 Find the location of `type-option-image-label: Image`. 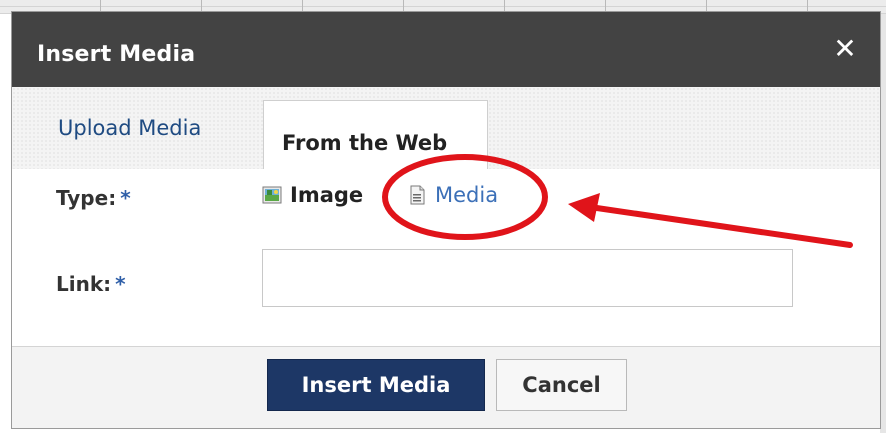

type-option-image-label: Image is located at coordinates (327, 195).